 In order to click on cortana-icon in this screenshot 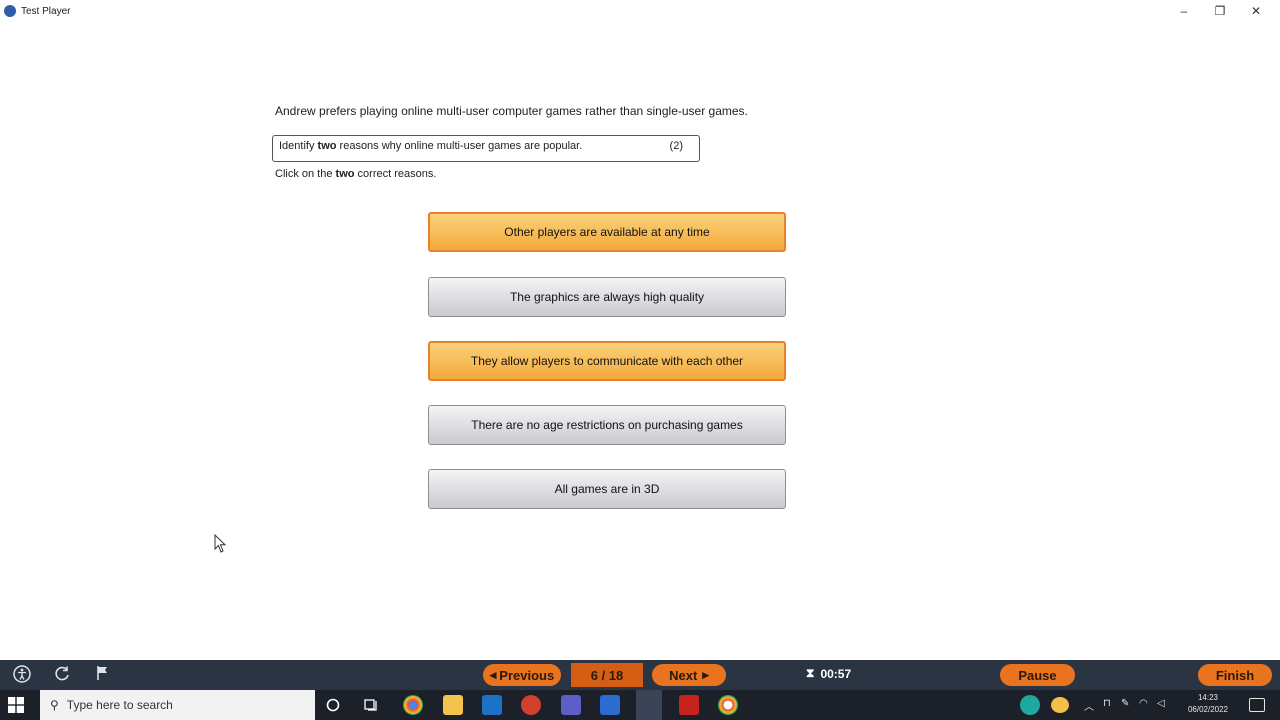, I will do `click(333, 705)`.